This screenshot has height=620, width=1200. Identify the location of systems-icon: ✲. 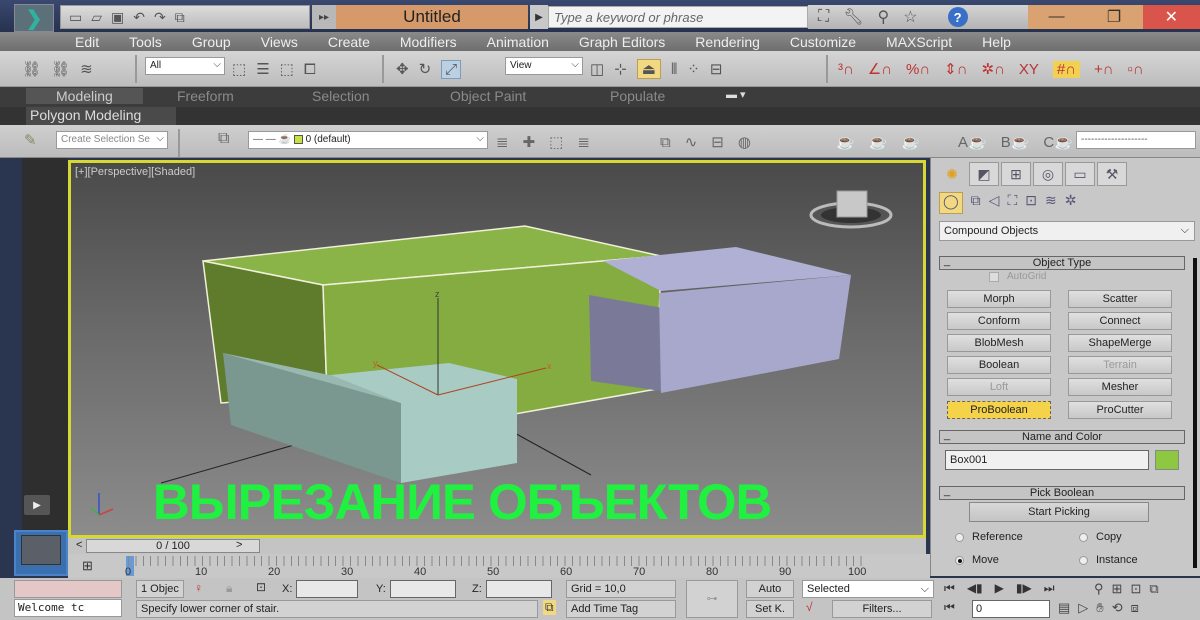
(1071, 203).